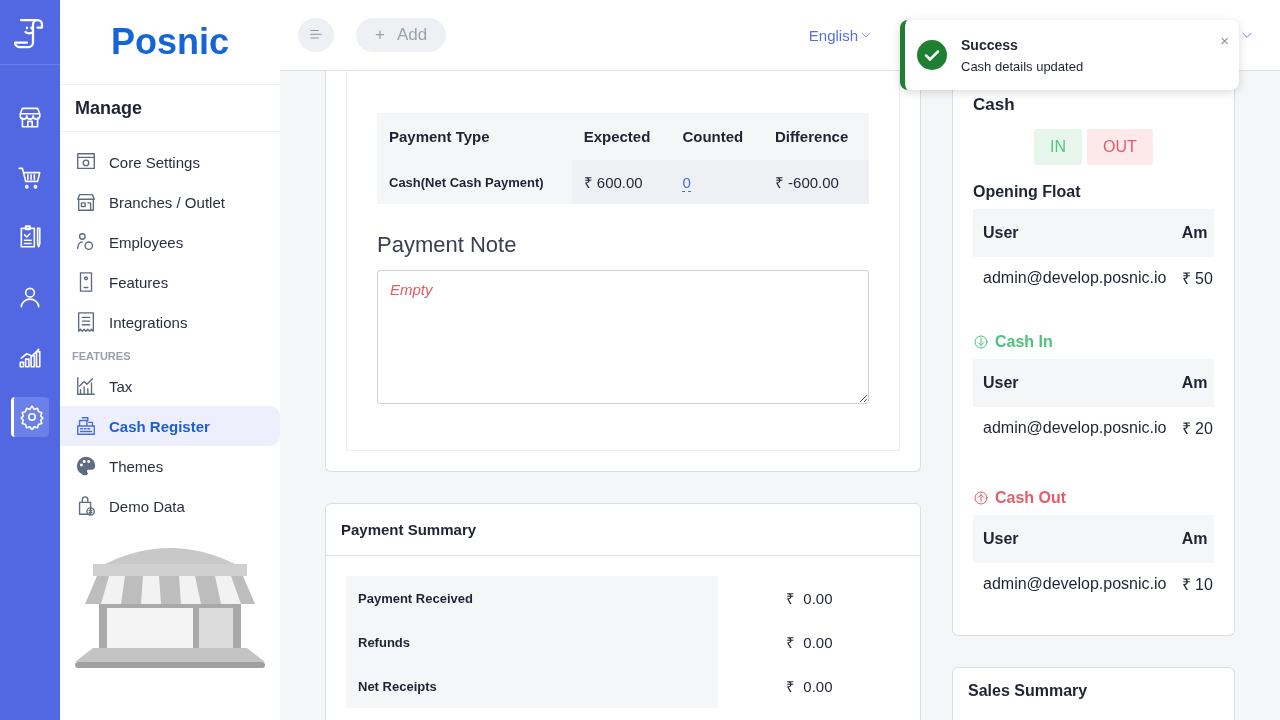 The image size is (1280, 720). Describe the element at coordinates (1027, 192) in the screenshot. I see `section-title: Opening Float` at that location.